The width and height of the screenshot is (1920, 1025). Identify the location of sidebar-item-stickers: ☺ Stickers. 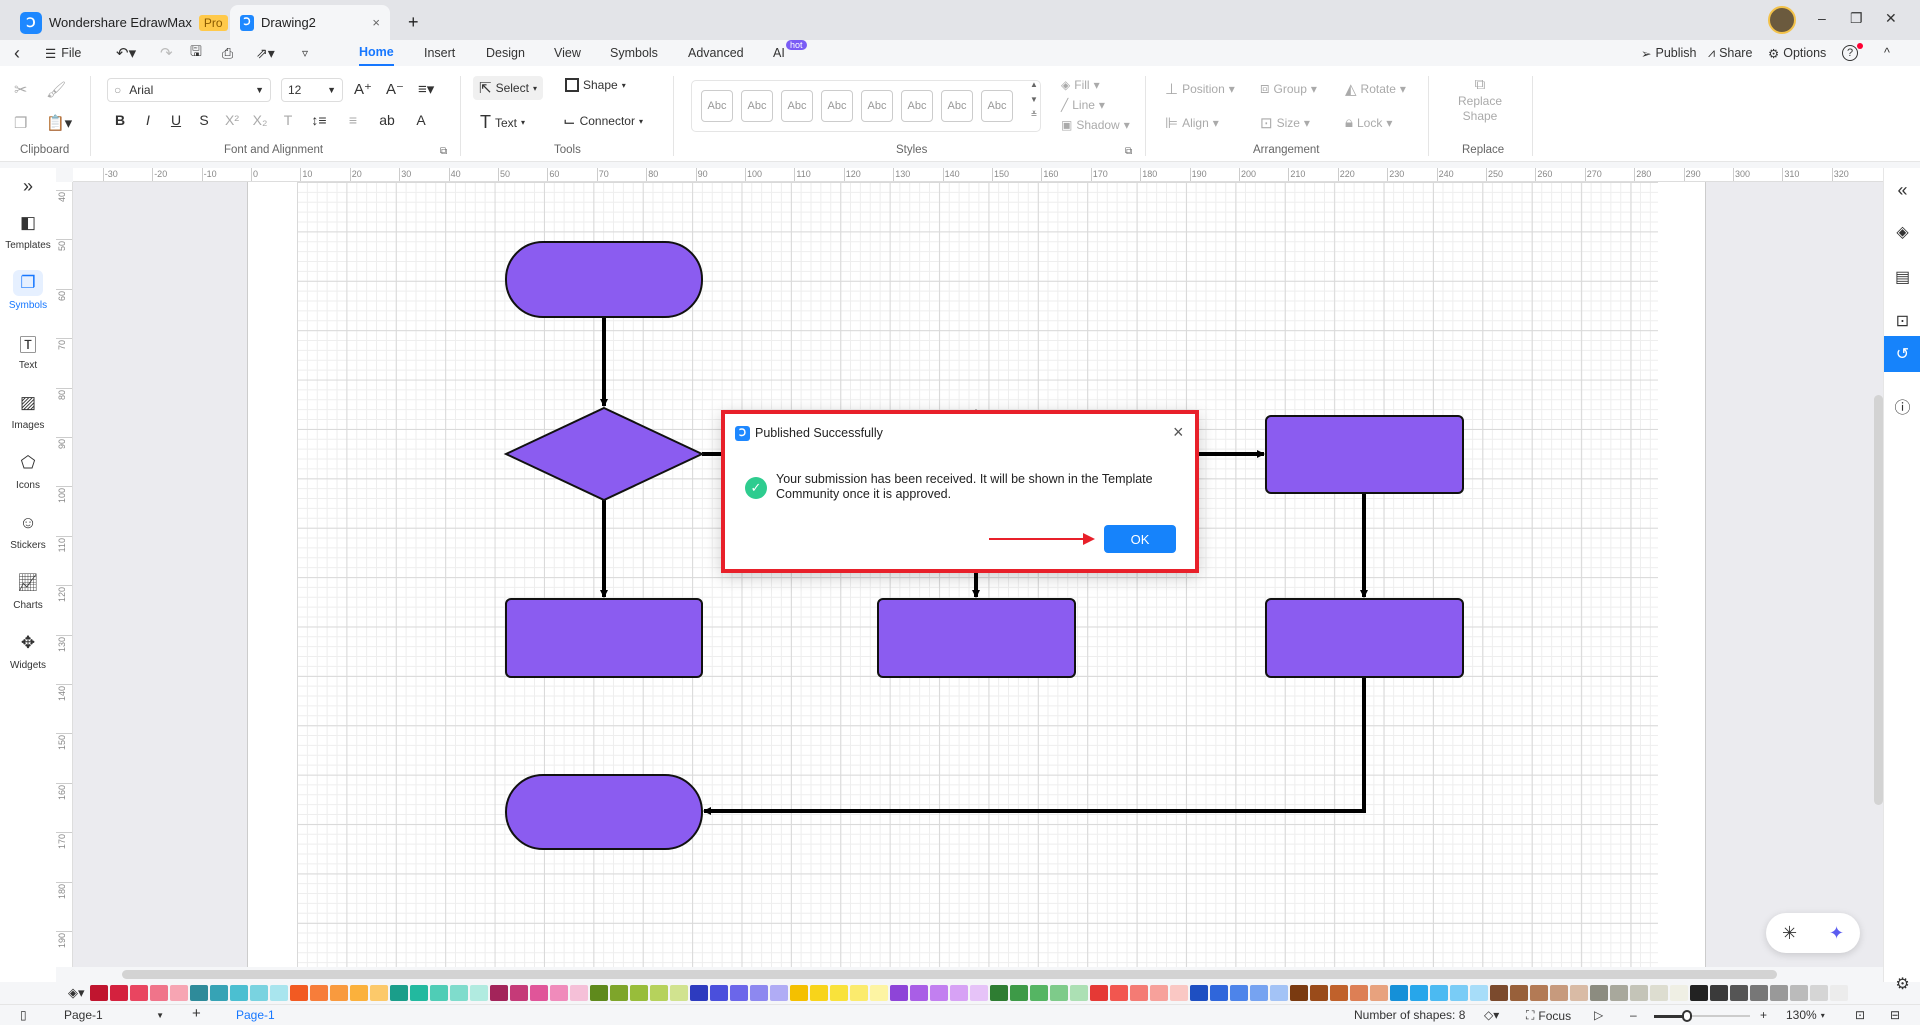
(28, 530).